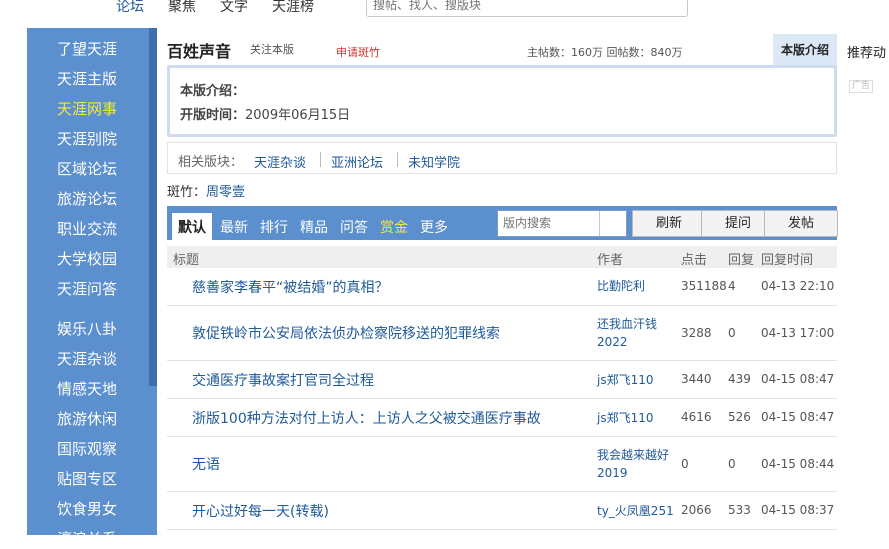  I want to click on table-row: 无语 我会越来越好2019 0 0 04-15 08:44, so click(502, 464).